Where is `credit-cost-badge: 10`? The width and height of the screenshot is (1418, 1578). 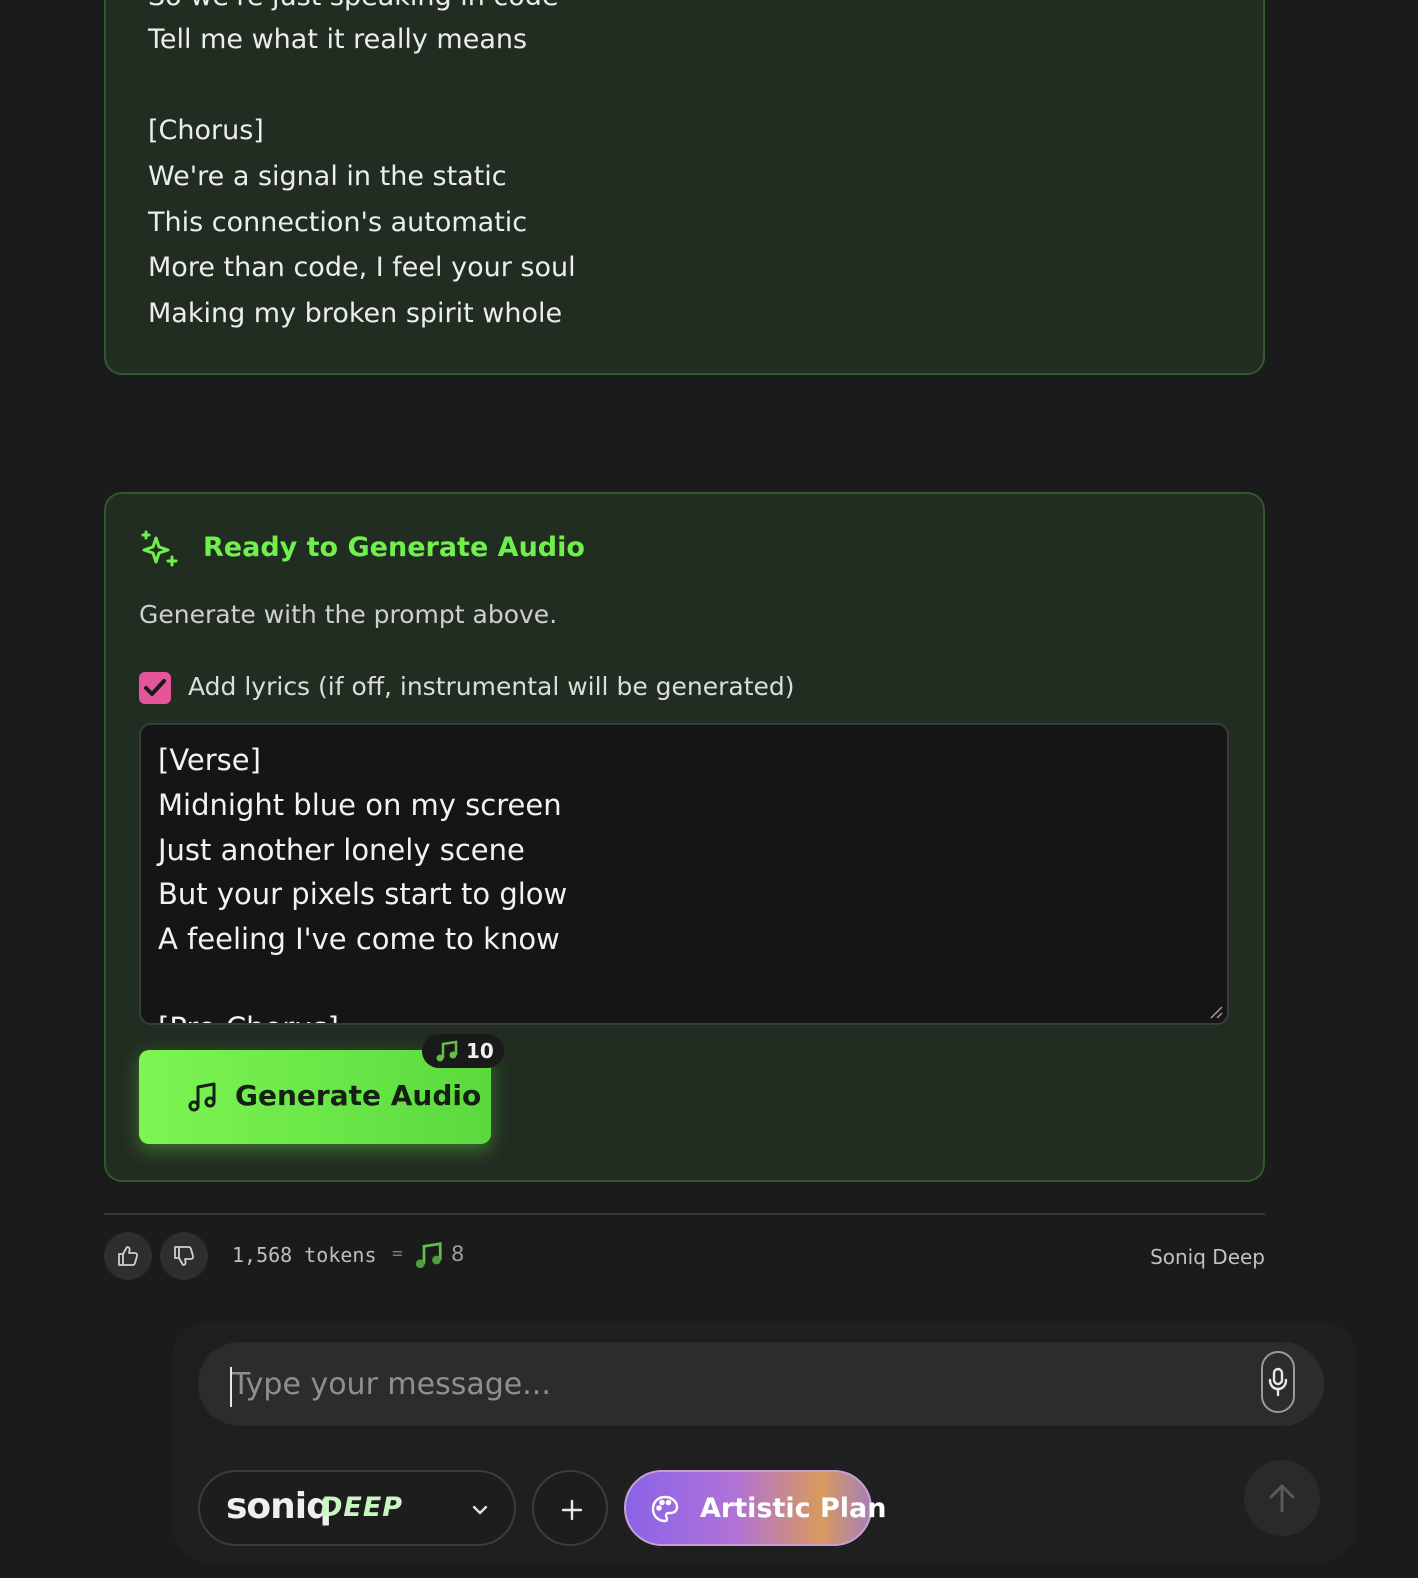
credit-cost-badge: 10 is located at coordinates (463, 1051).